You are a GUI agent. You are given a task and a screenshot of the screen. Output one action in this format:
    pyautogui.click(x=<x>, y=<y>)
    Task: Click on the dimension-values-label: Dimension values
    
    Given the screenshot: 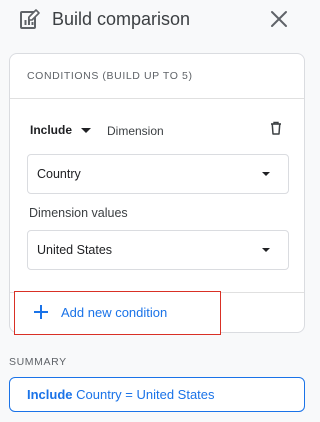 What is the action you would take?
    pyautogui.click(x=78, y=213)
    